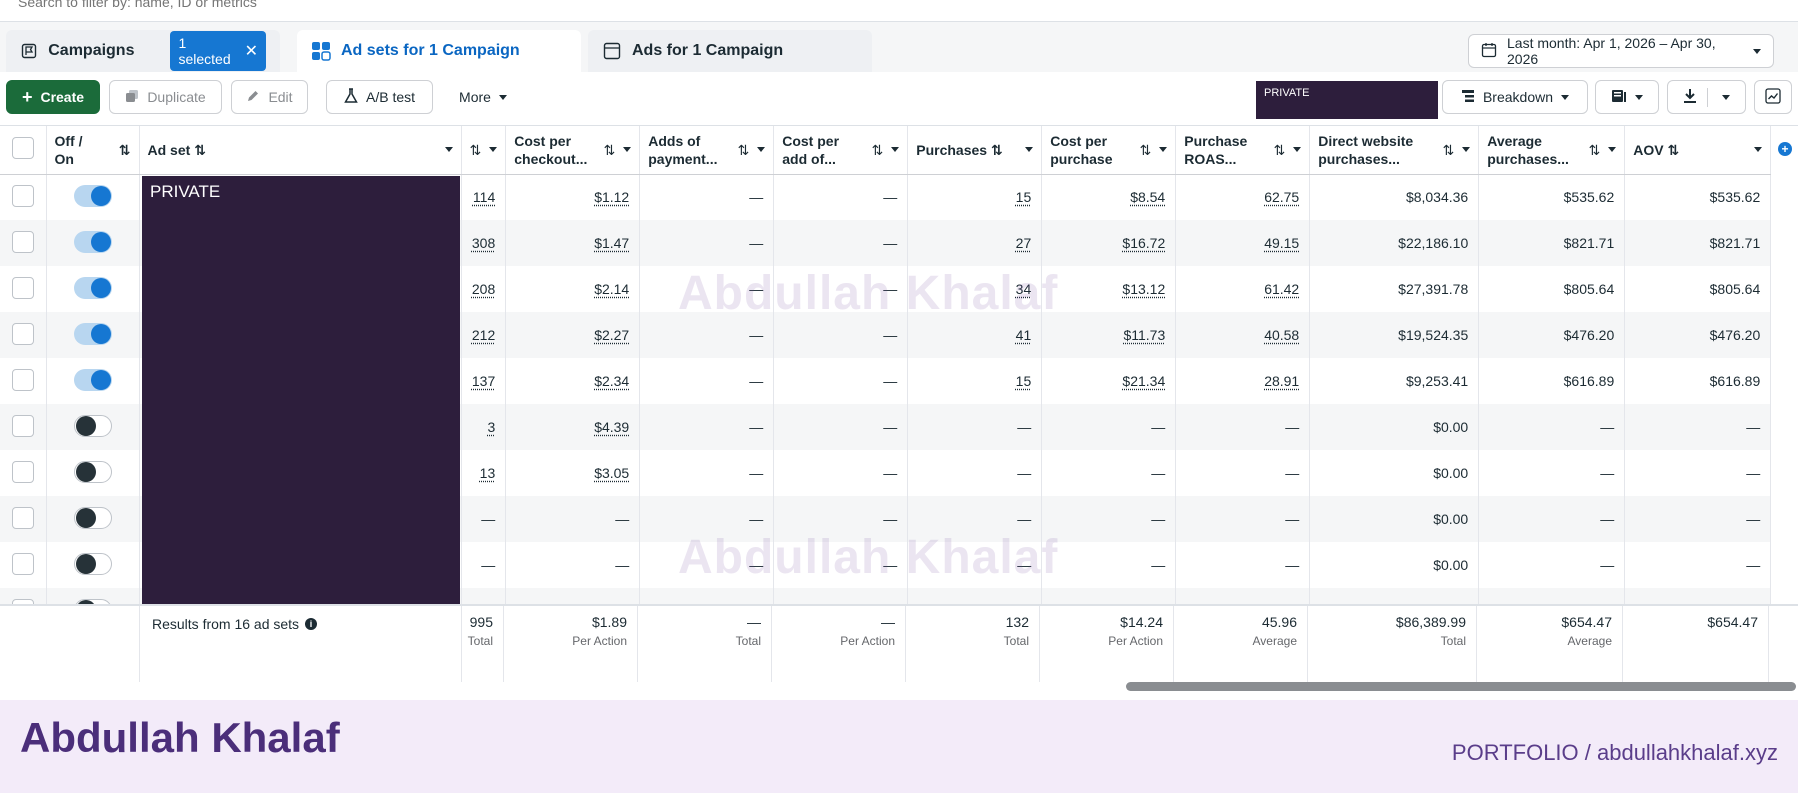  I want to click on metric-value: 212, so click(483, 335).